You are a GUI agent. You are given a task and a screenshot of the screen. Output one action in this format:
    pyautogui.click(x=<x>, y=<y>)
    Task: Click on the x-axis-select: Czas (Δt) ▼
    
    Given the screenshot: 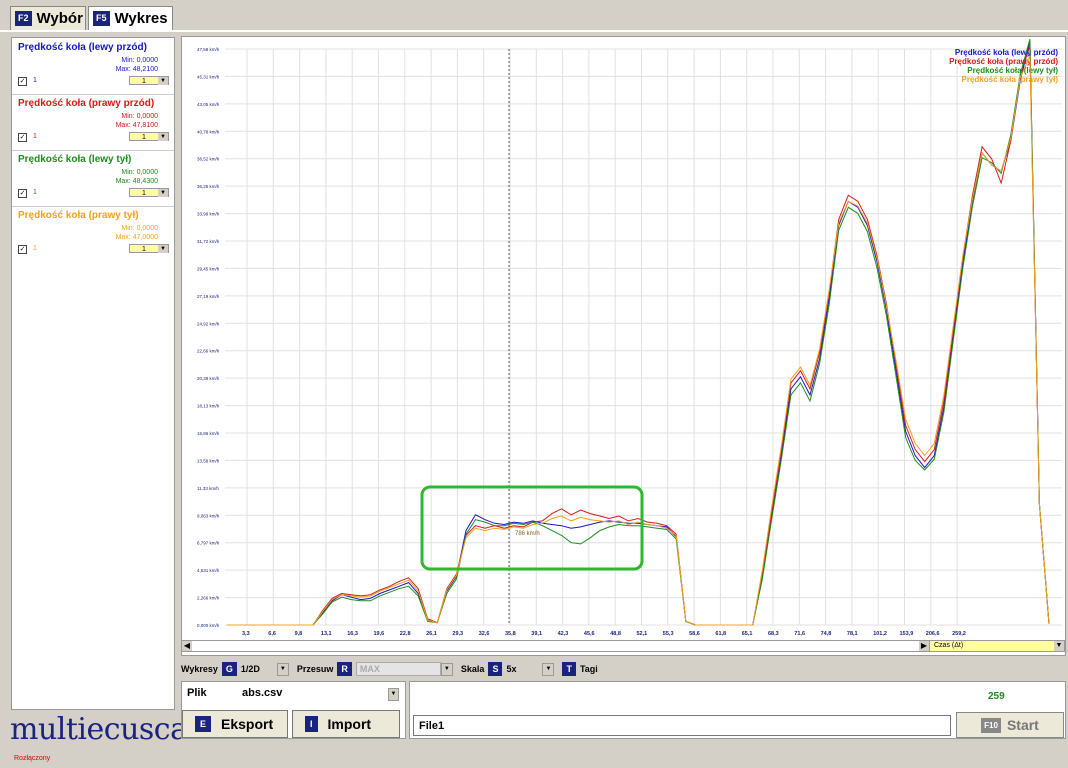 What is the action you would take?
    pyautogui.click(x=997, y=646)
    